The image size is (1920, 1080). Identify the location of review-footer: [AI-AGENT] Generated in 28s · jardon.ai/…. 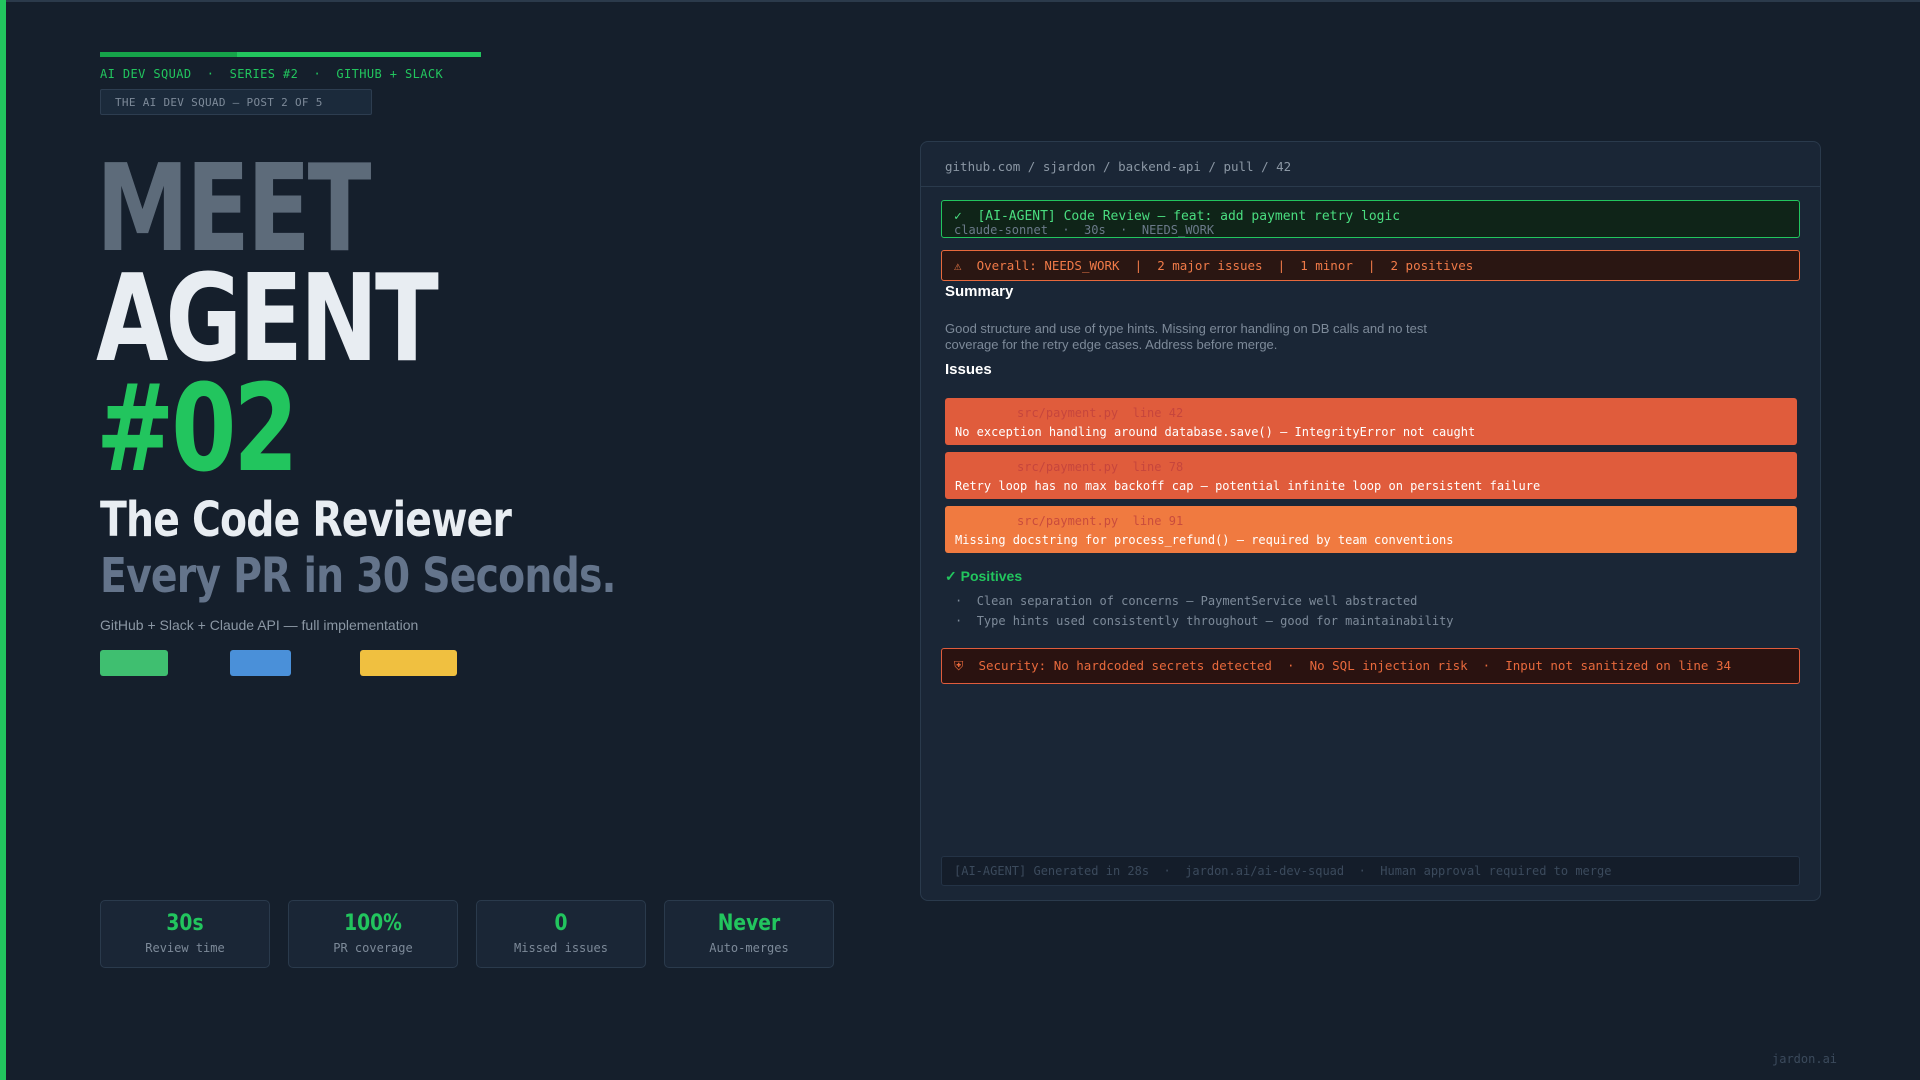
(1370, 871).